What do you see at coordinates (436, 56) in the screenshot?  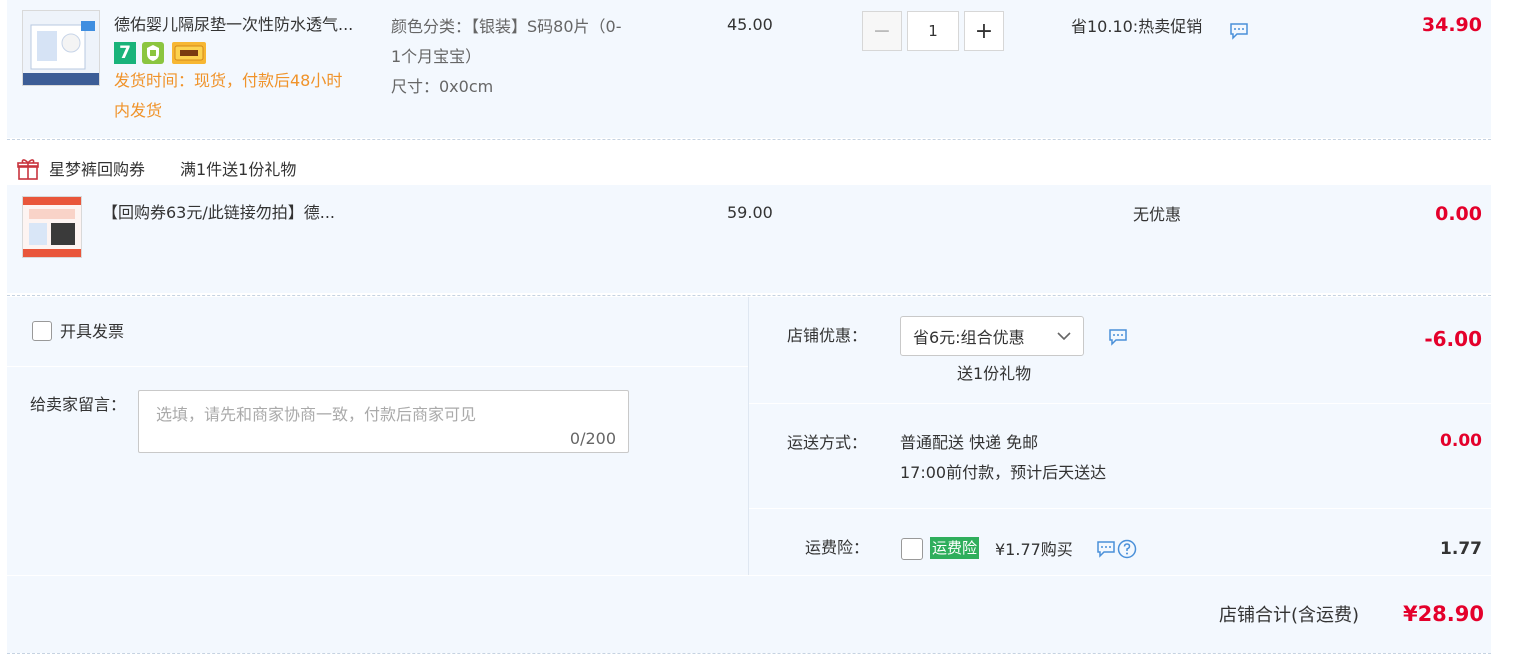 I see `sku-color-cont: 1个月宝宝）` at bounding box center [436, 56].